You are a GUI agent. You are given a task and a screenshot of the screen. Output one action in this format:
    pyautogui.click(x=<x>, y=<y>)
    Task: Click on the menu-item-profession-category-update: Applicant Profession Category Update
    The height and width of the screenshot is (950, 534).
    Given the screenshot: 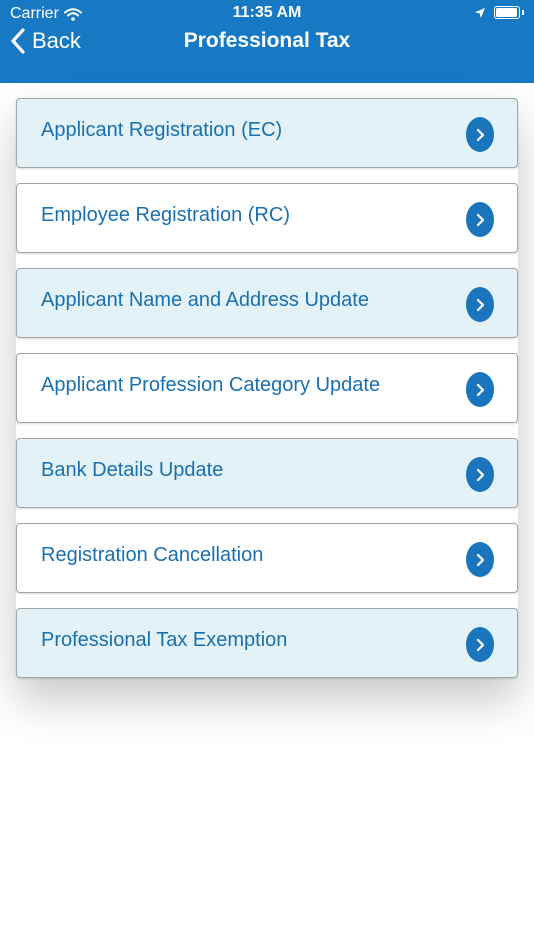 What is the action you would take?
    pyautogui.click(x=267, y=388)
    